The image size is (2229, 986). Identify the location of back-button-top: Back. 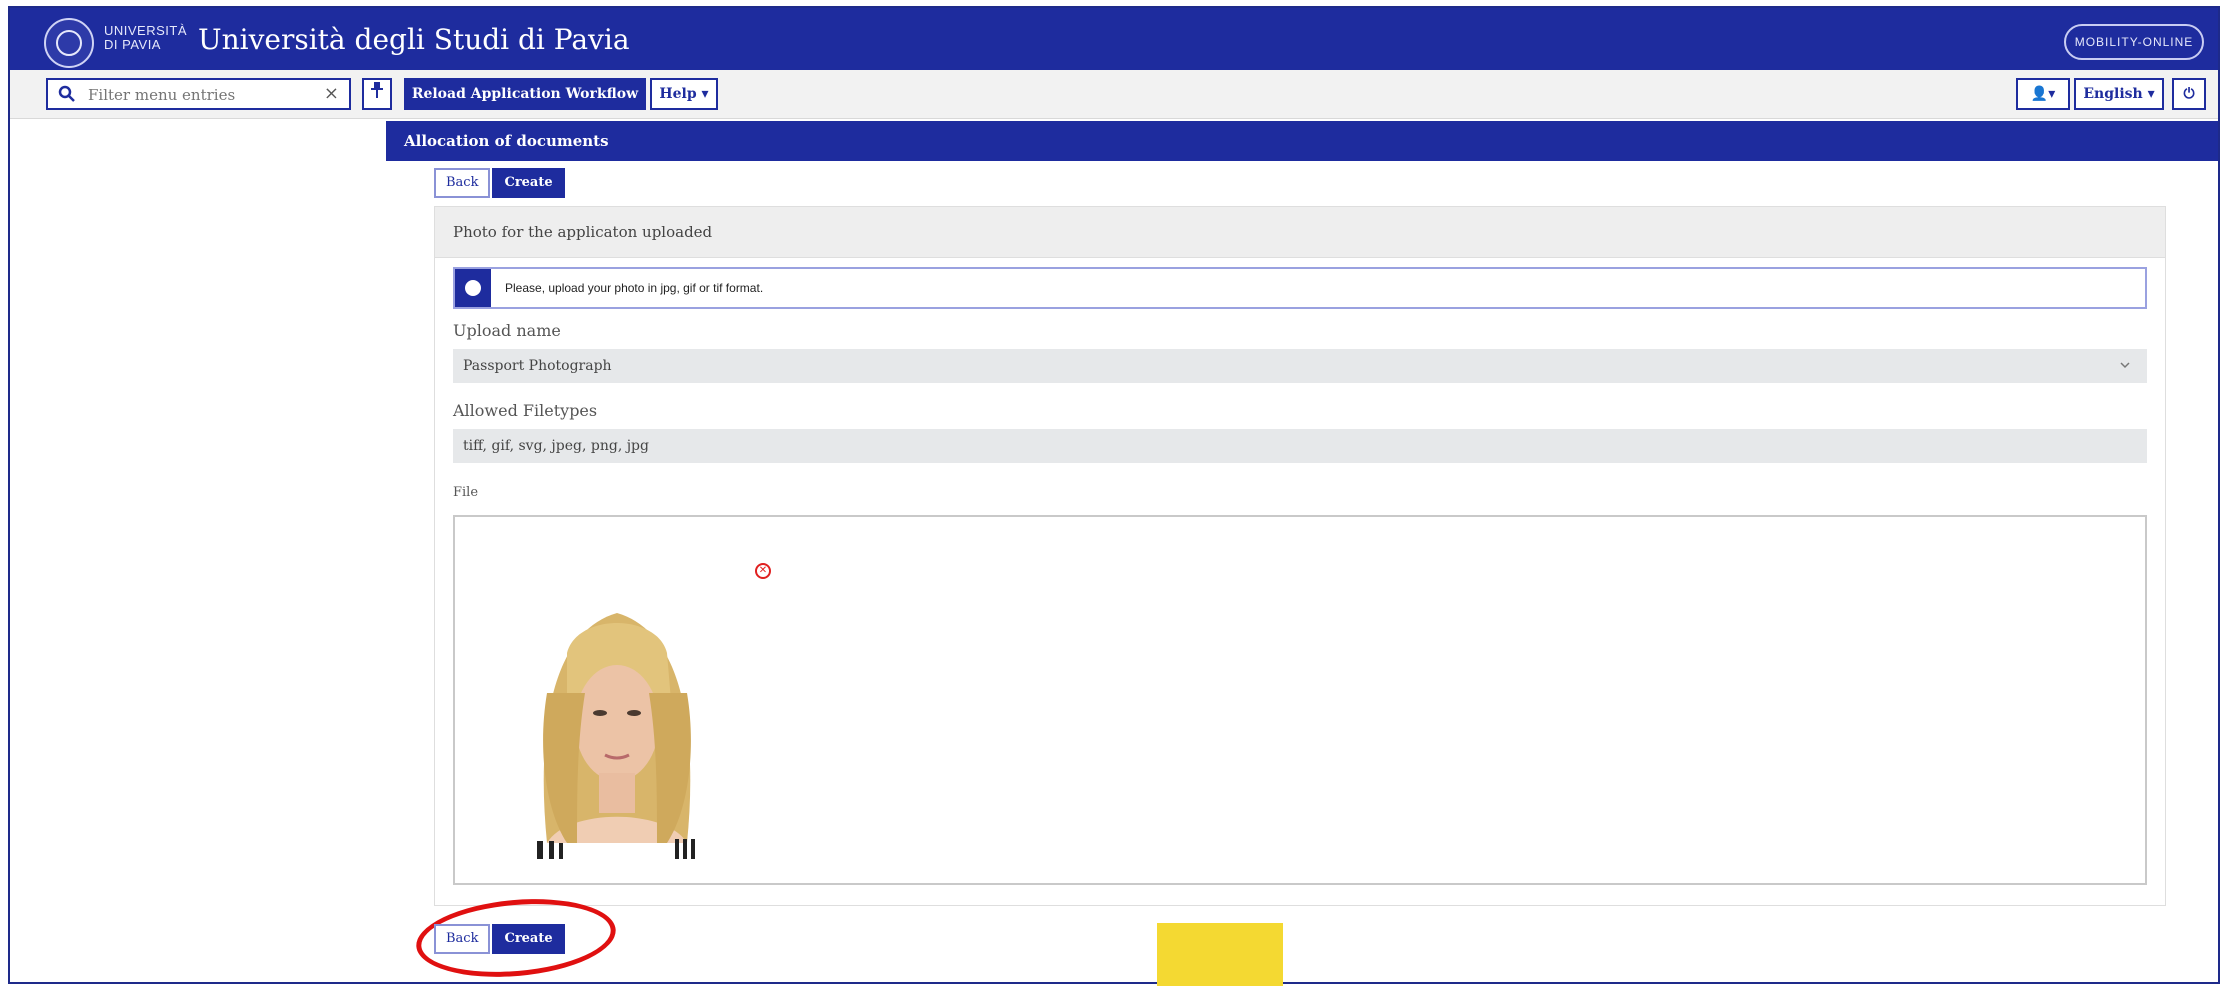
(462, 183).